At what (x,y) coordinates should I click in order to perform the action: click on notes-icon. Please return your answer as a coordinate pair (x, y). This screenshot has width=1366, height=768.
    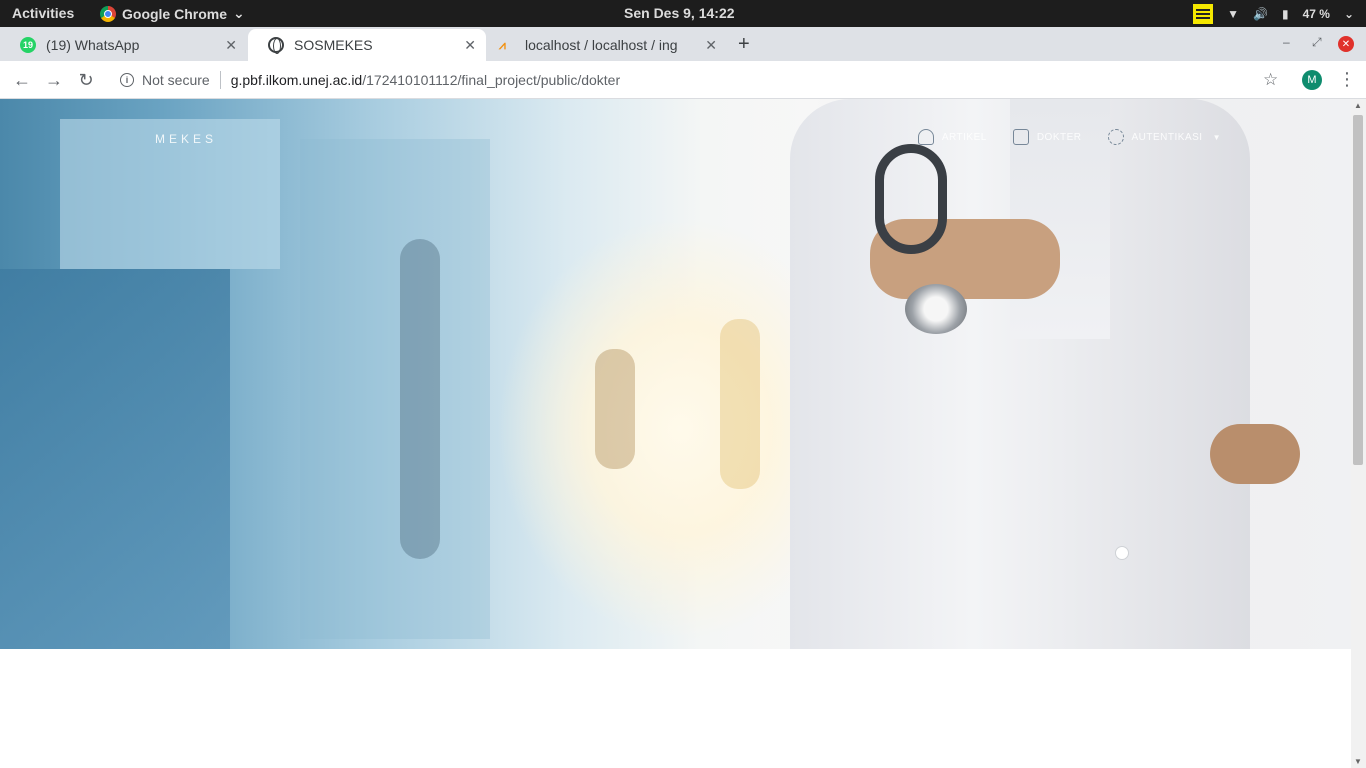
    Looking at the image, I should click on (1203, 14).